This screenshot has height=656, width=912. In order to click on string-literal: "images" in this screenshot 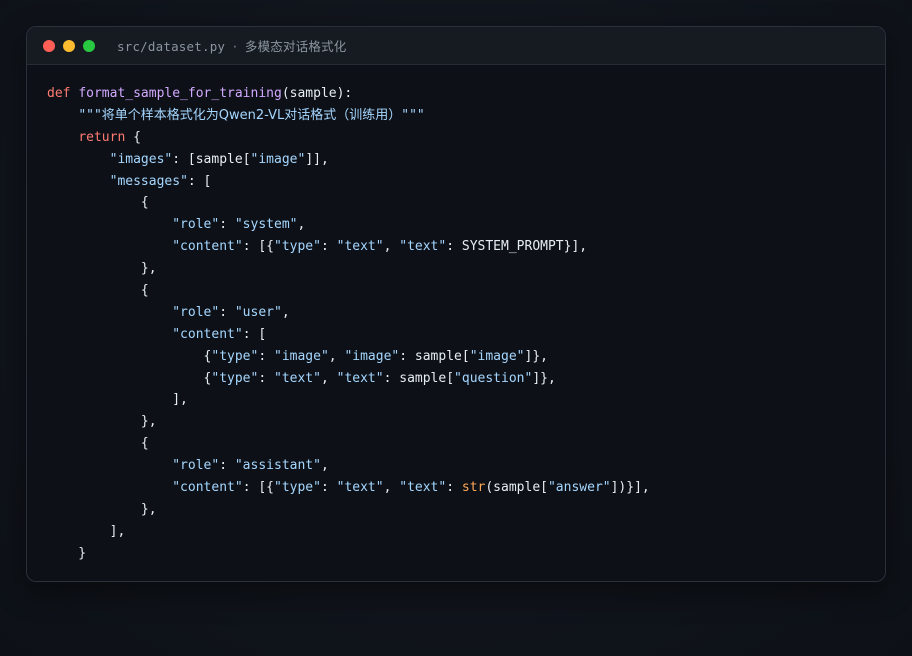, I will do `click(141, 159)`.